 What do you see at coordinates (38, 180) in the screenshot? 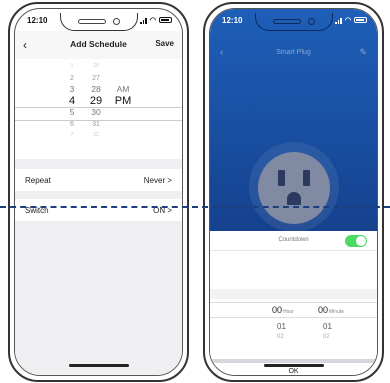
I see `repeat-label: Repeat` at bounding box center [38, 180].